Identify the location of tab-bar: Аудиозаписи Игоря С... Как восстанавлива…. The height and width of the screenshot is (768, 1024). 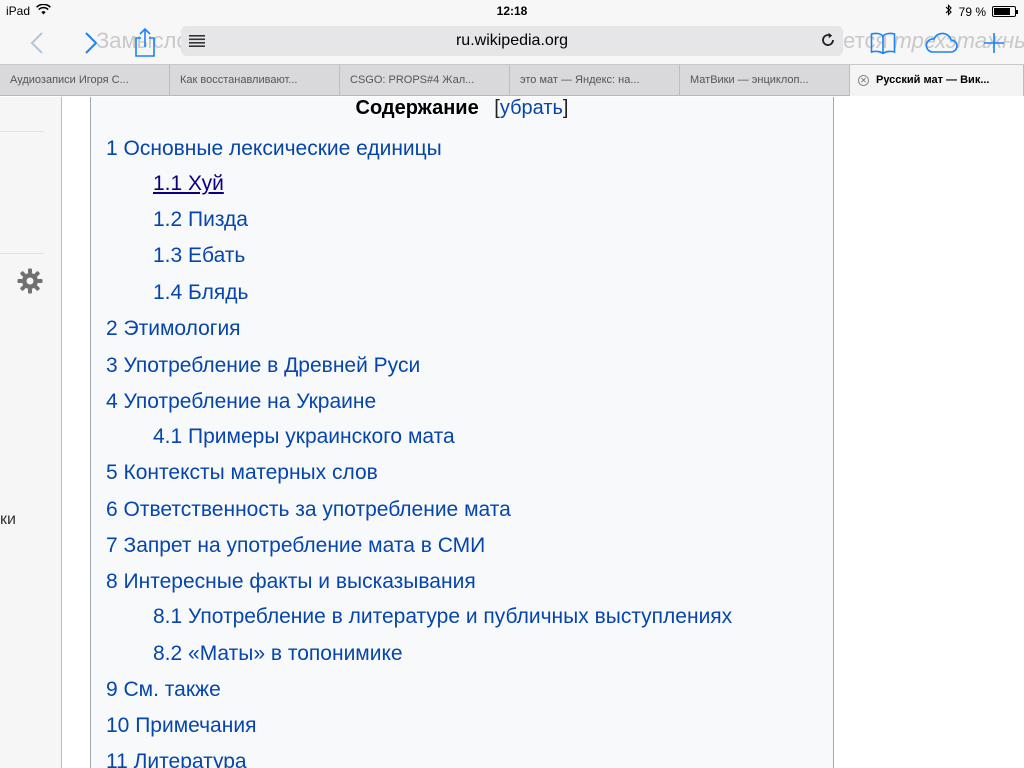
(512, 80).